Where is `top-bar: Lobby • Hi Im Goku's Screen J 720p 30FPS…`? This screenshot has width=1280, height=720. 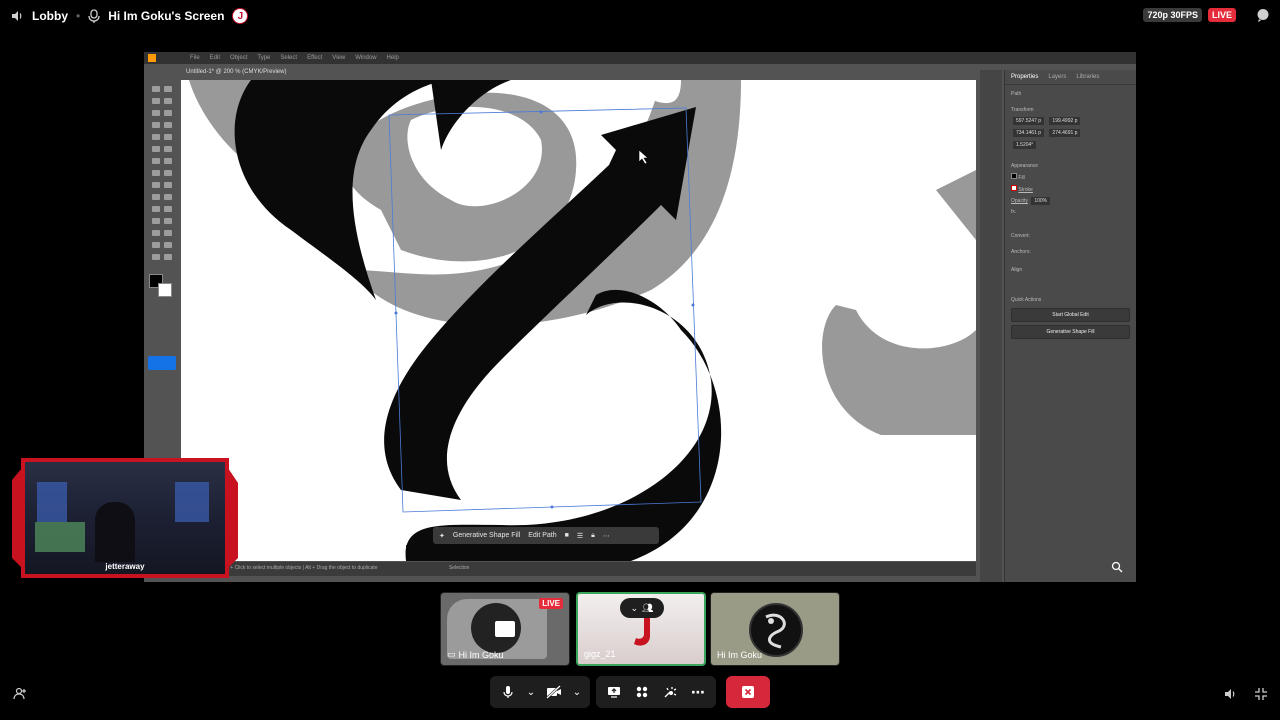 top-bar: Lobby • Hi Im Goku's Screen J 720p 30FPS… is located at coordinates (640, 16).